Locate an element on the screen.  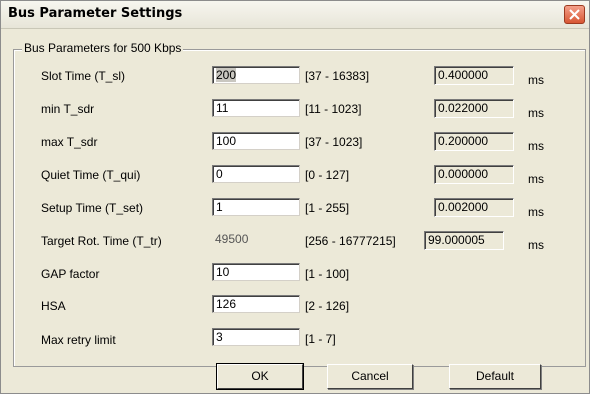
default-button: Default is located at coordinates (495, 376).